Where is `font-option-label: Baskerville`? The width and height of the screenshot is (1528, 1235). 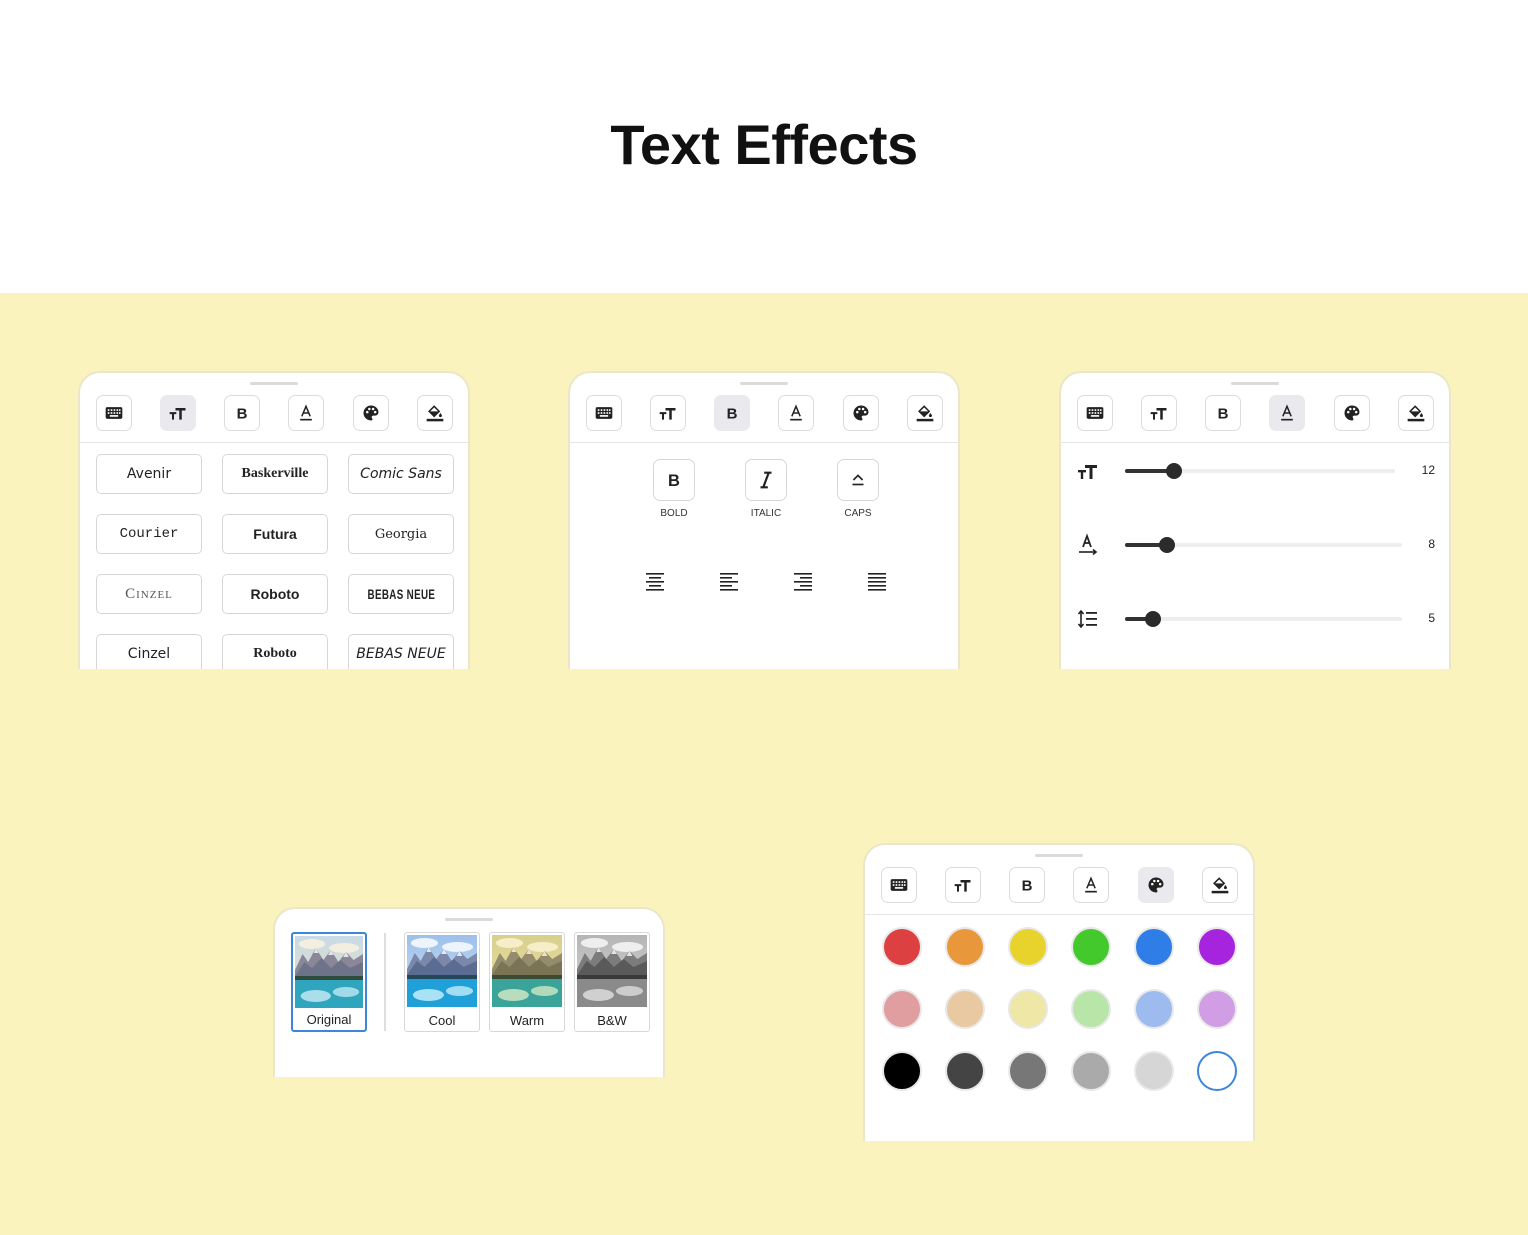
font-option-label: Baskerville is located at coordinates (275, 473).